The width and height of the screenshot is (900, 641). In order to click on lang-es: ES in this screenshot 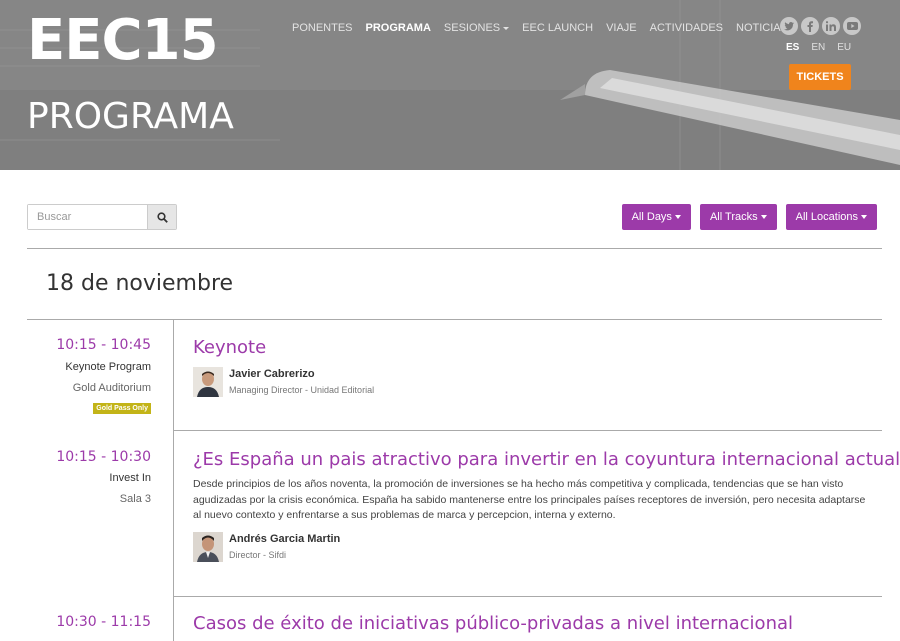, I will do `click(792, 47)`.